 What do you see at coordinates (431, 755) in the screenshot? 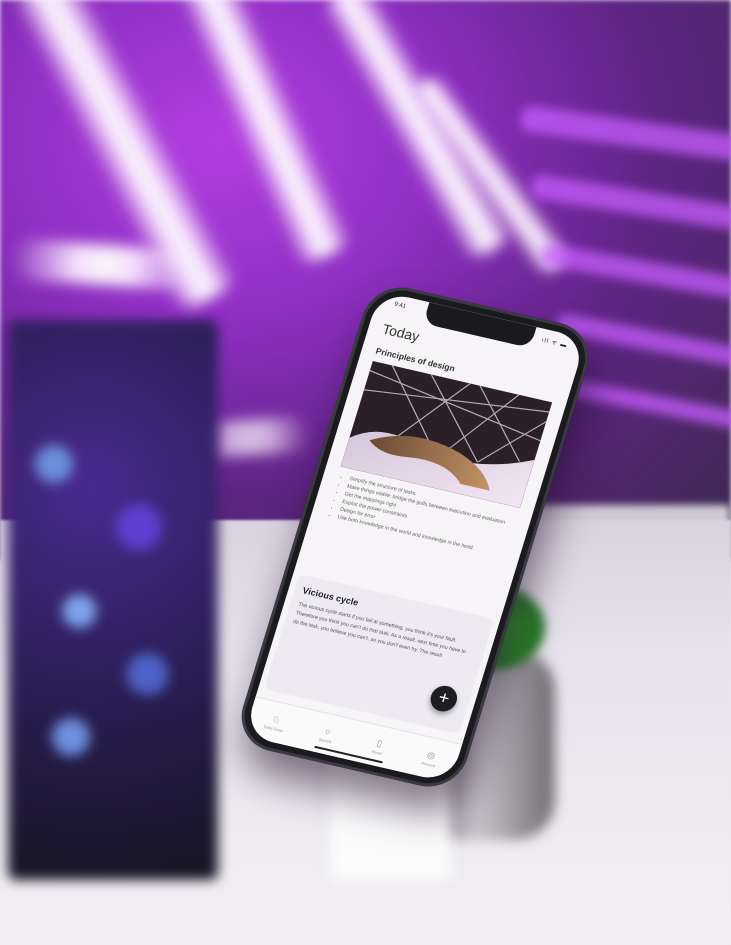
I see `account-icon: ◎` at bounding box center [431, 755].